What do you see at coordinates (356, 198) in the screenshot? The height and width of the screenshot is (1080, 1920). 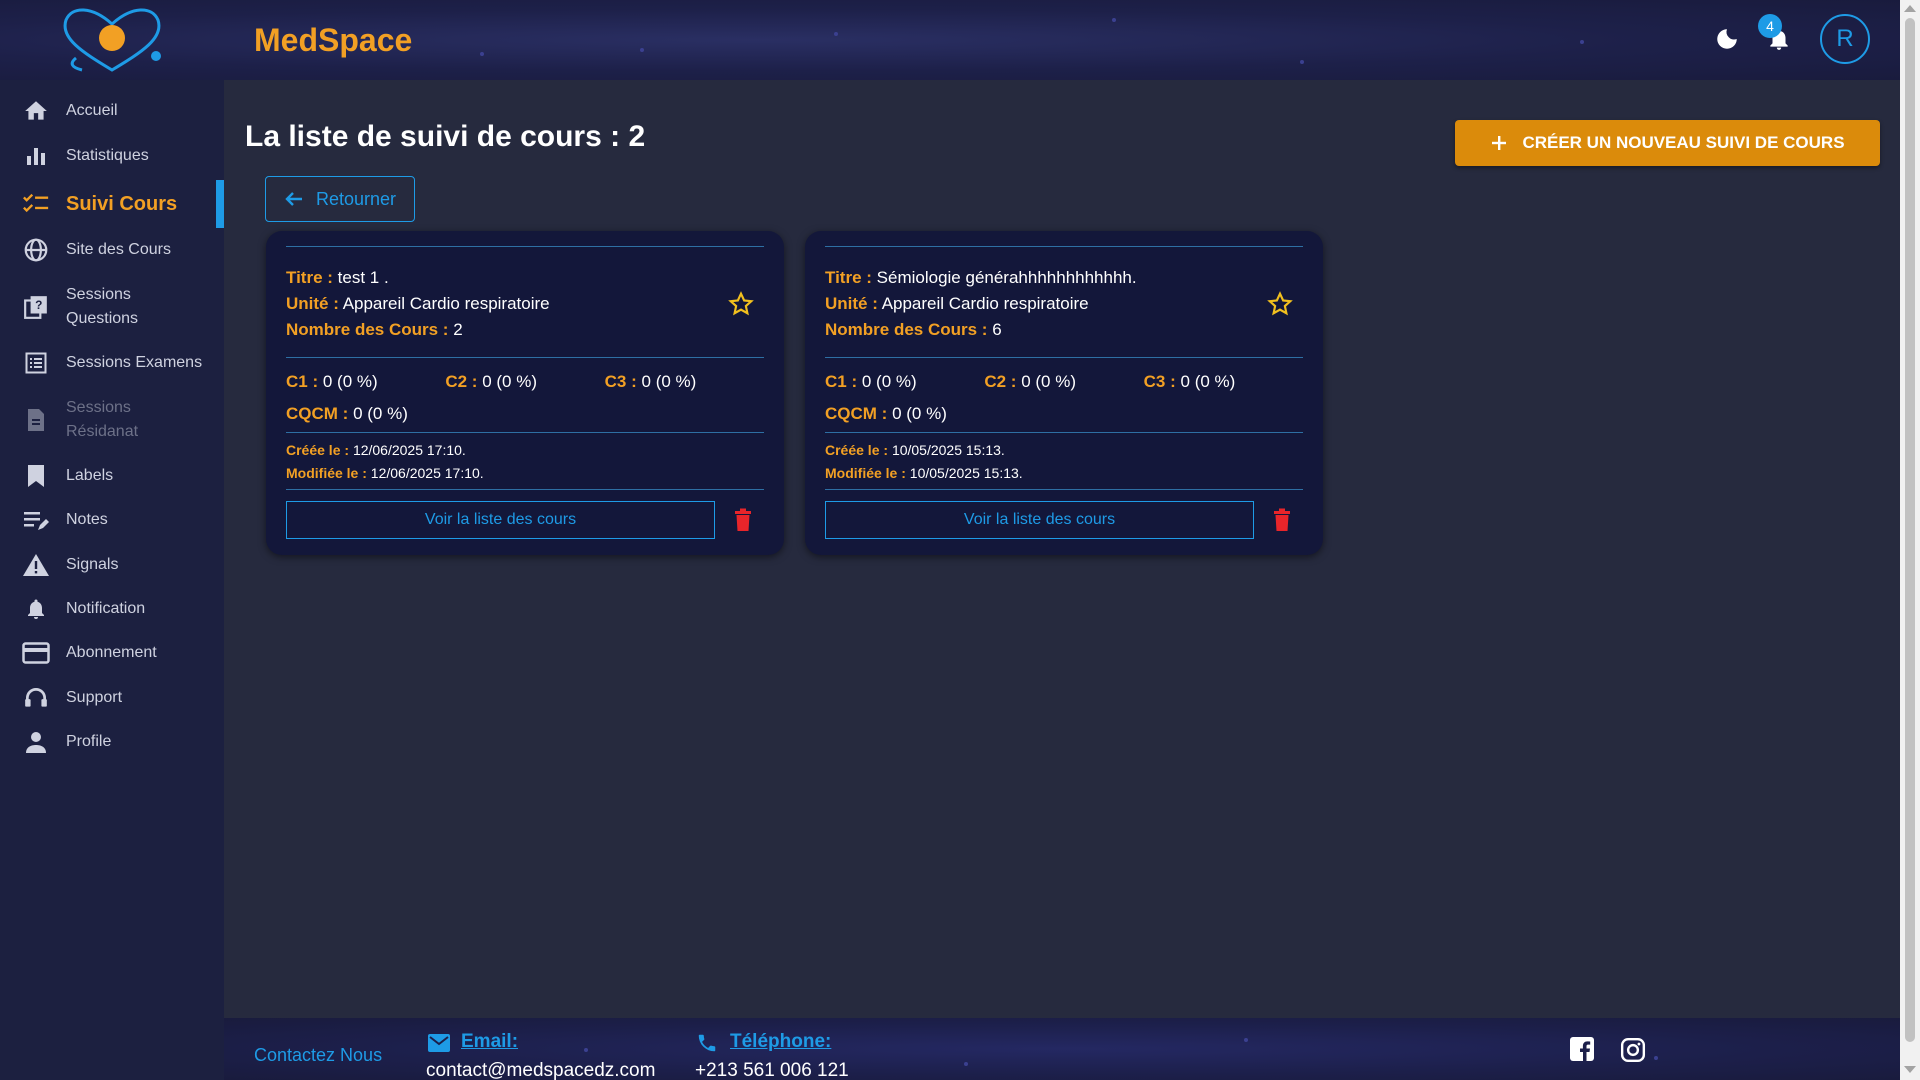 I see `back-label: Retourner` at bounding box center [356, 198].